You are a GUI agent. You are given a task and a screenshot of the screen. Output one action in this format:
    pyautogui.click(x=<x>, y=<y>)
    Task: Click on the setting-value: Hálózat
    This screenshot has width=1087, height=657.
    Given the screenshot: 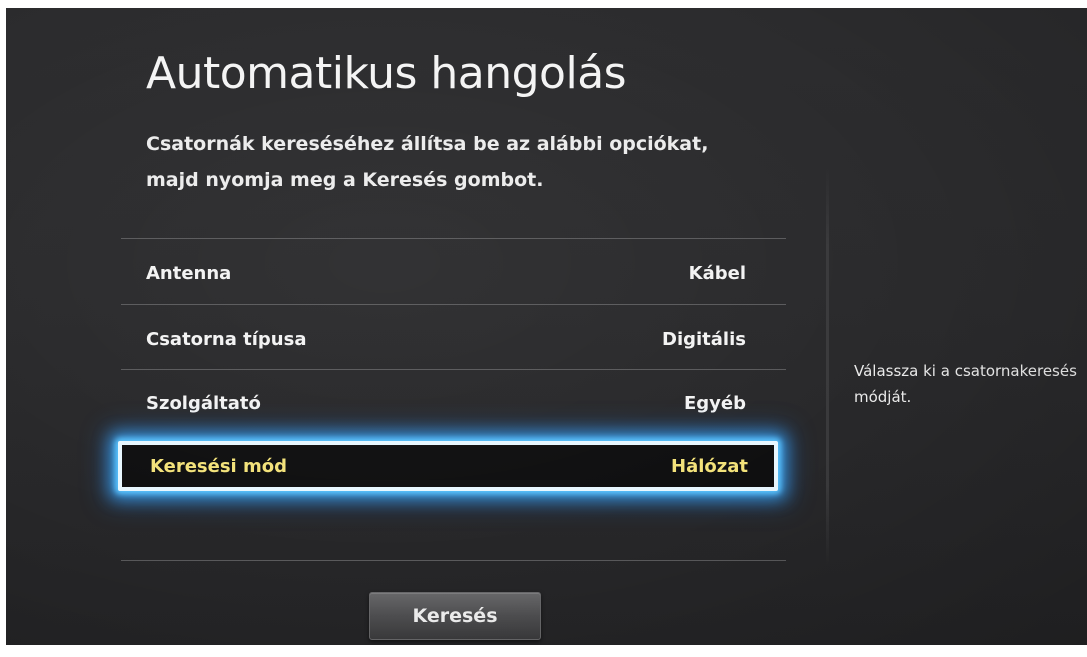 What is the action you would take?
    pyautogui.click(x=709, y=466)
    